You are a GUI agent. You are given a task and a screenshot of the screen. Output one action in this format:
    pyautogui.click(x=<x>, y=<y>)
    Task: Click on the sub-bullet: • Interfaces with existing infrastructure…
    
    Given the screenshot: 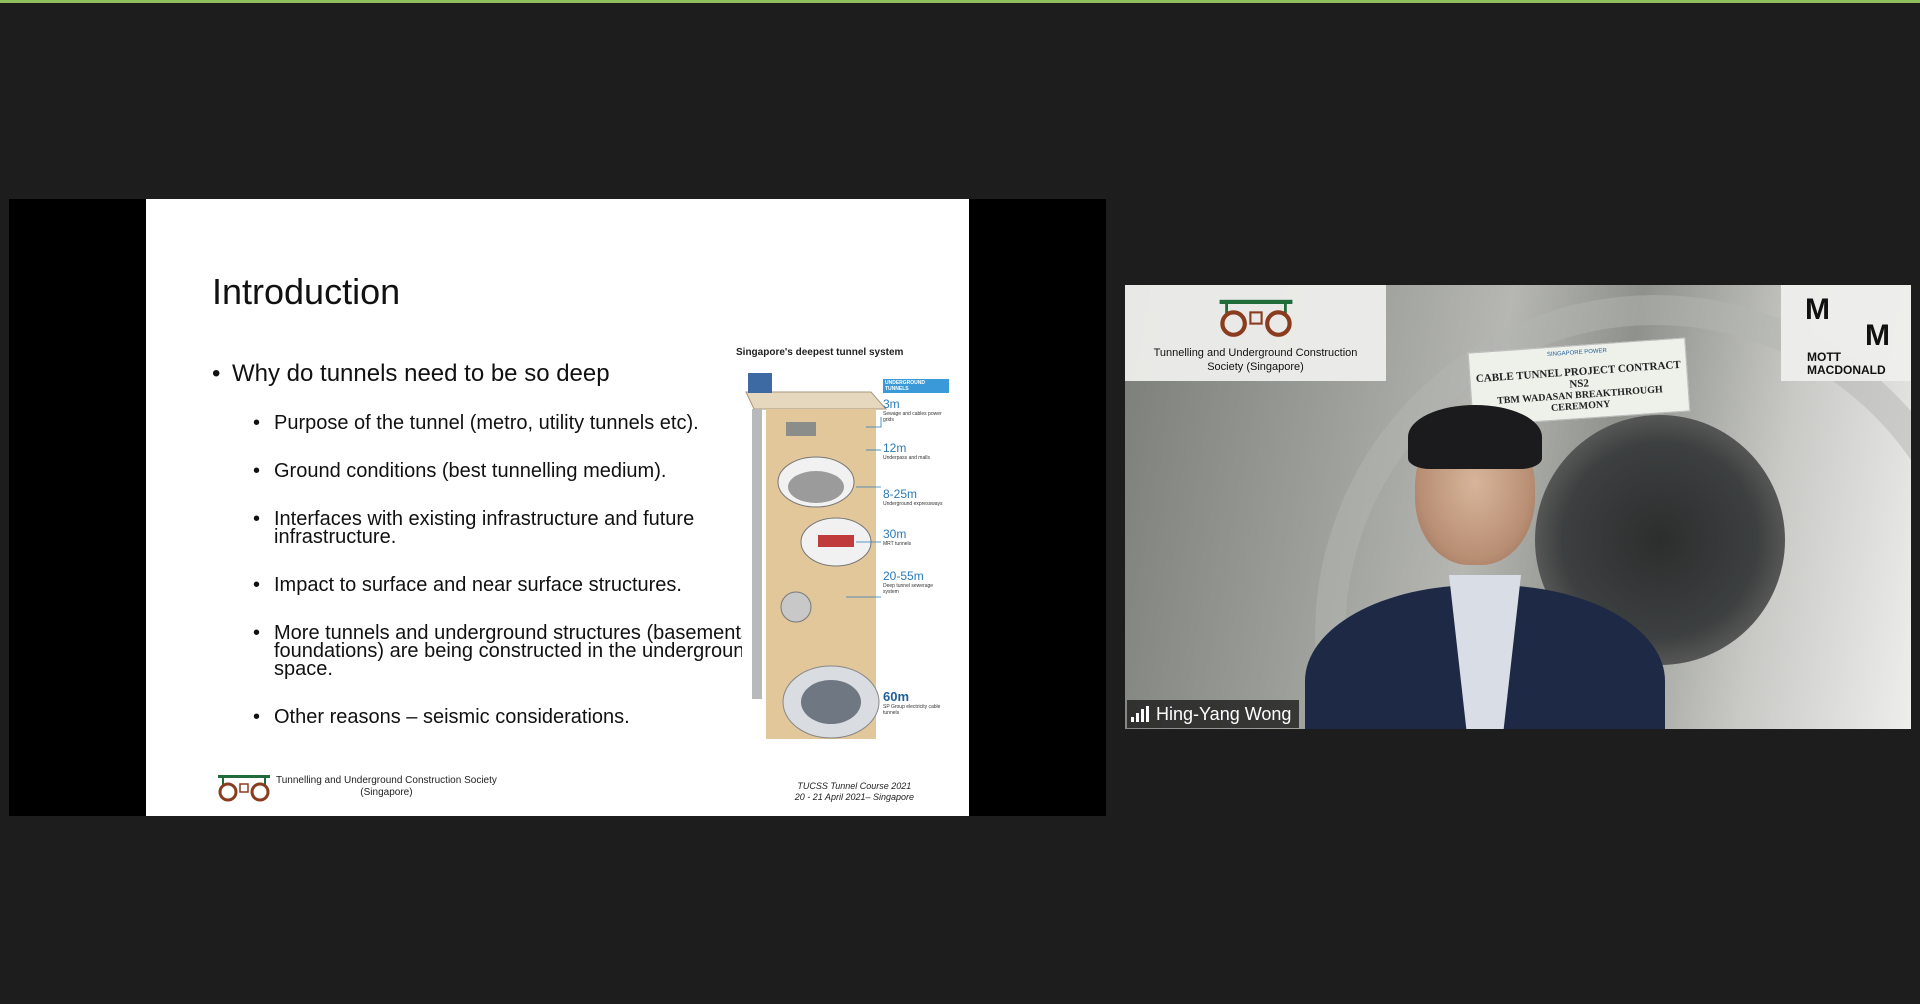 What is the action you would take?
    pyautogui.click(x=522, y=528)
    